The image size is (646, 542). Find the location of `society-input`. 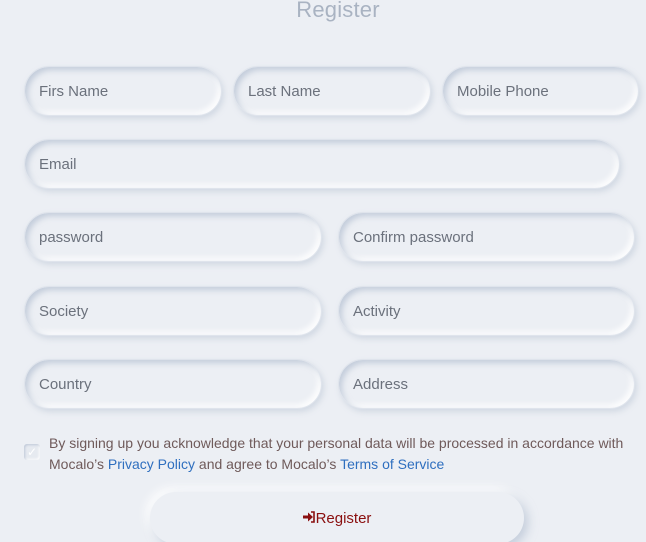

society-input is located at coordinates (173, 311).